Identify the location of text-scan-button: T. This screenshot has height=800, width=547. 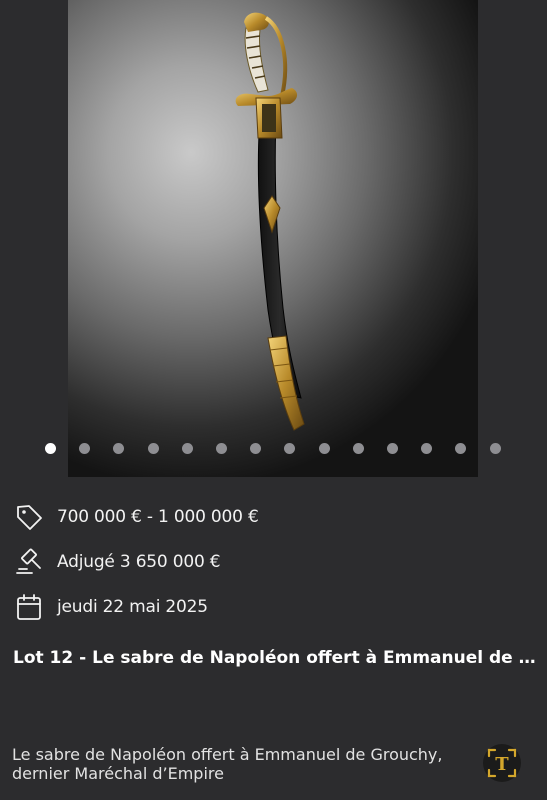
(502, 763).